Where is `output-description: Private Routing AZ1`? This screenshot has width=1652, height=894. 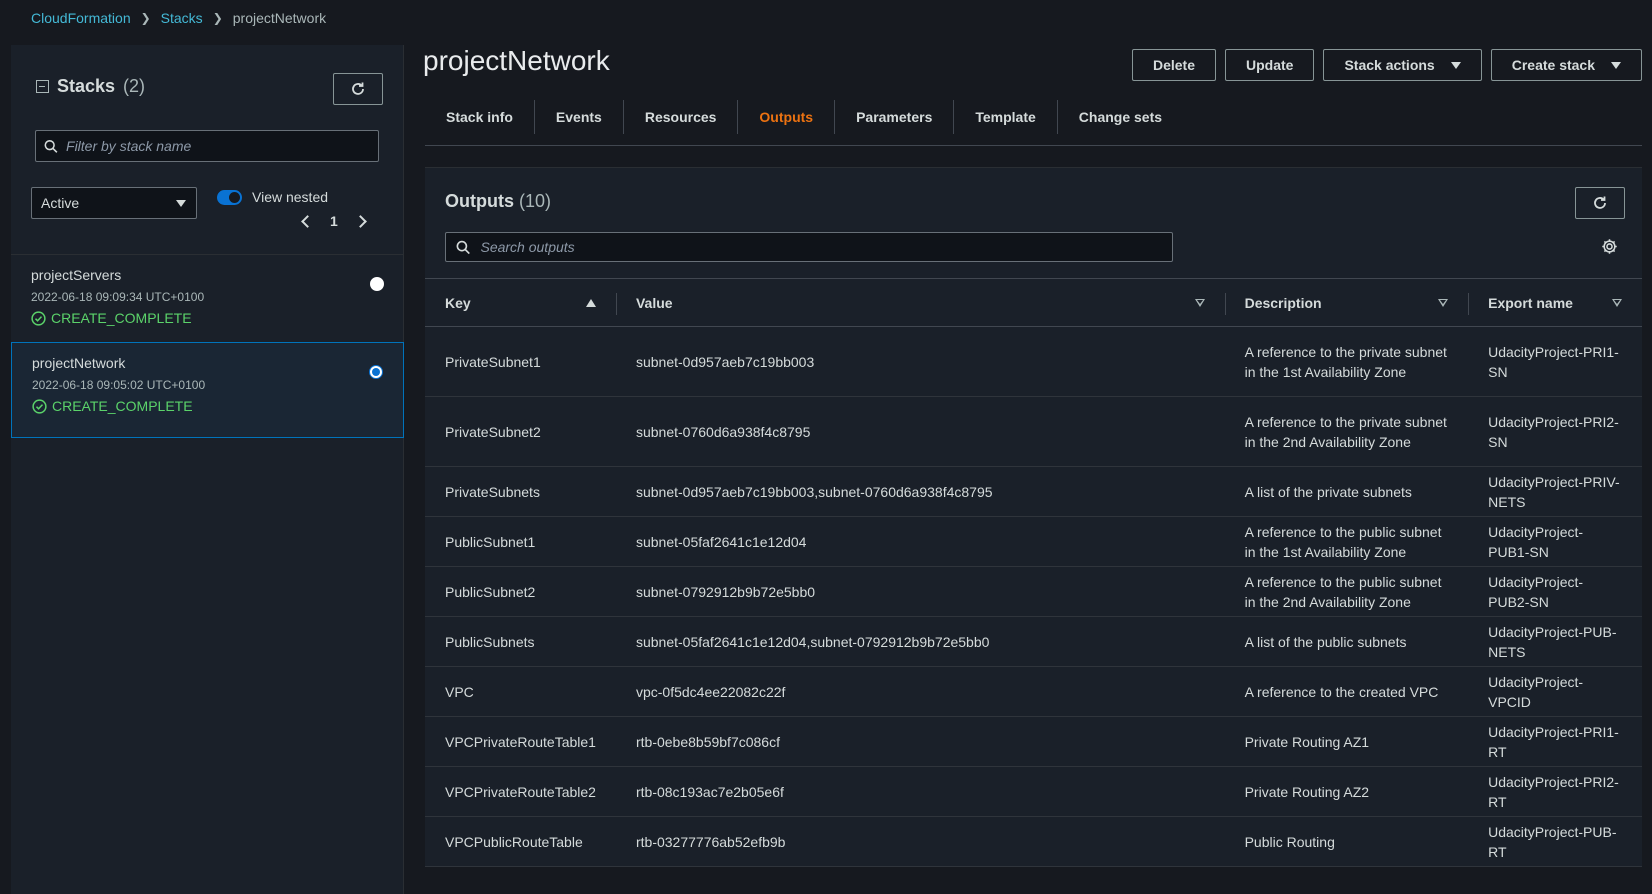 output-description: Private Routing AZ1 is located at coordinates (1346, 741).